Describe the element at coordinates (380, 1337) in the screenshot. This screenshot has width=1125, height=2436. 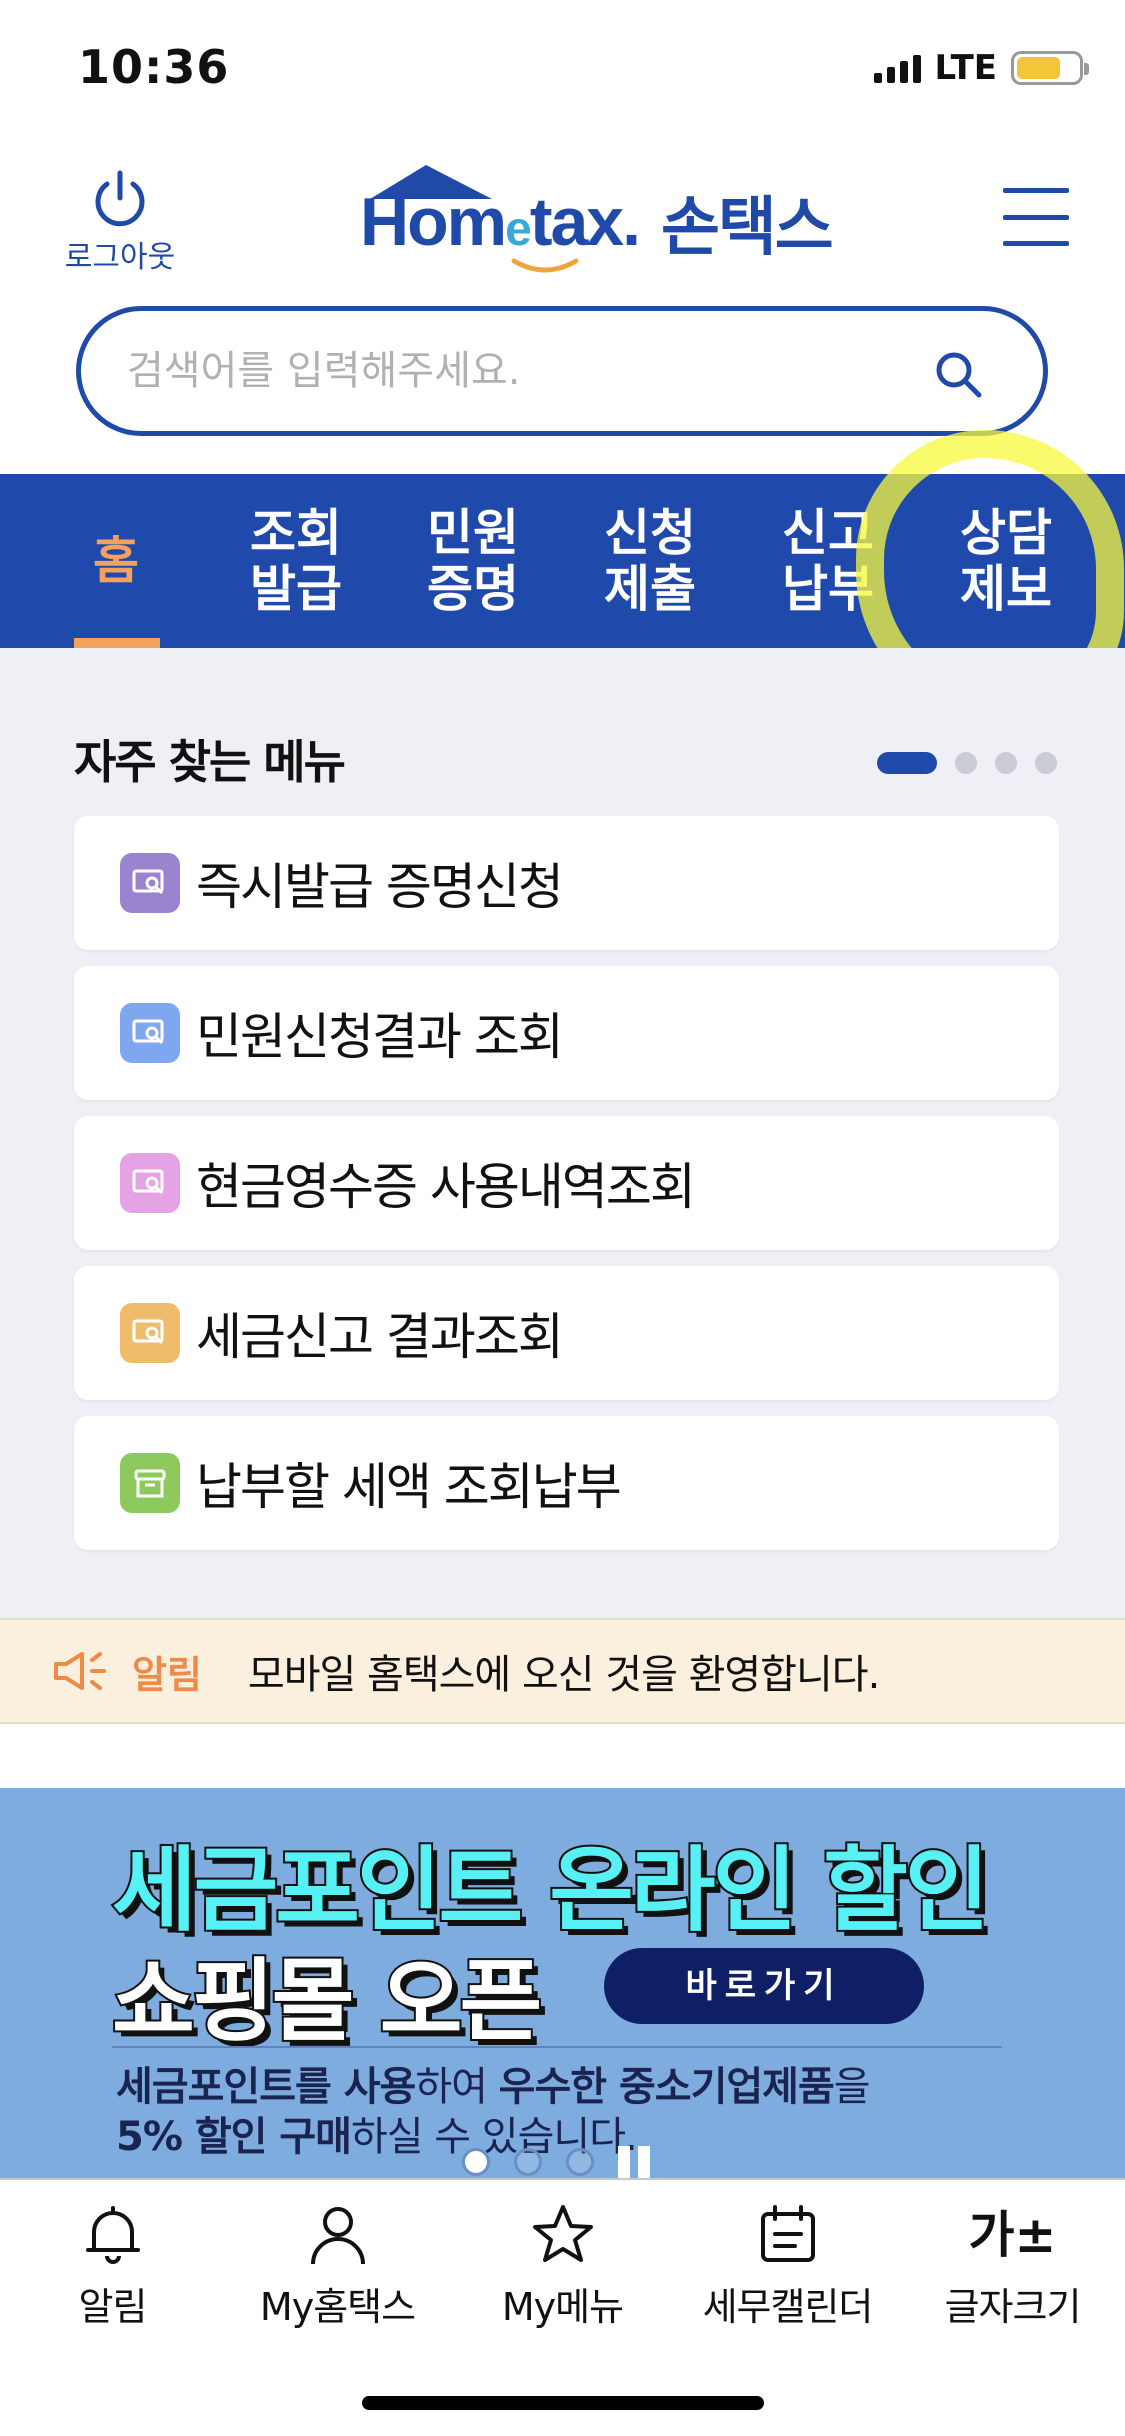
I see `favorite-item-label: 세금신고 결과조회` at that location.